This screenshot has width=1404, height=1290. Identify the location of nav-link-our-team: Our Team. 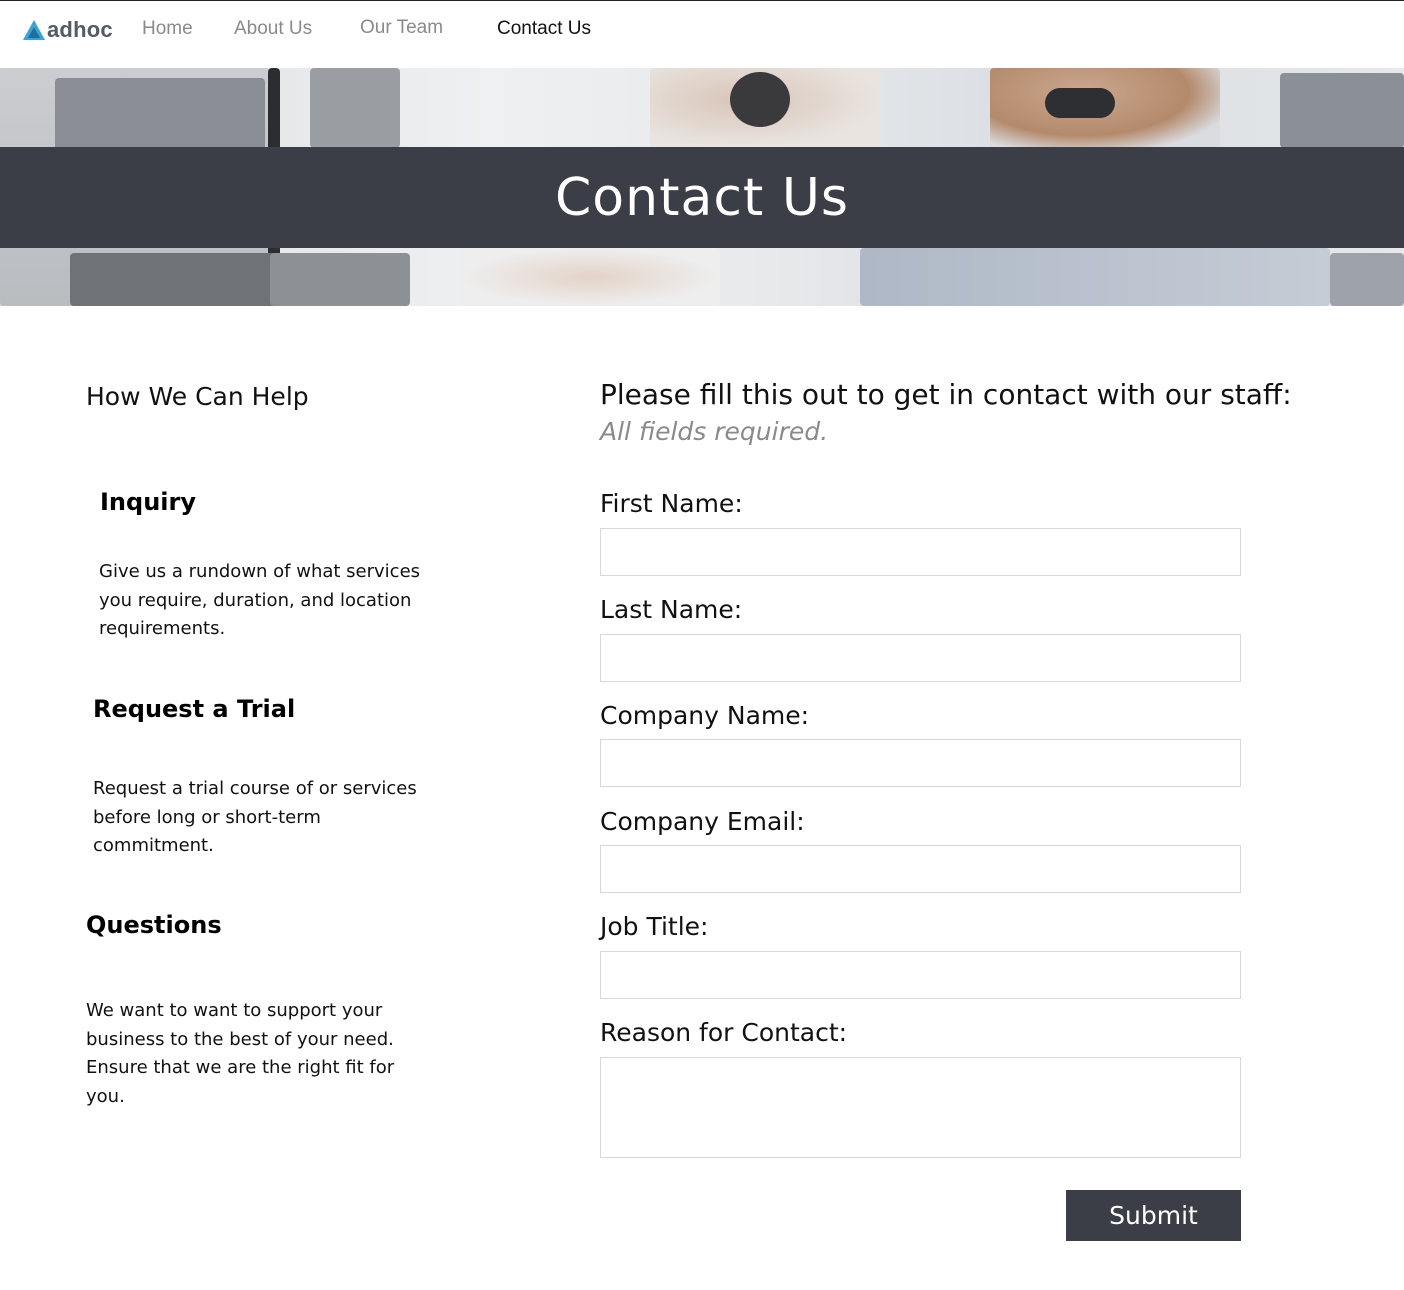
(401, 28).